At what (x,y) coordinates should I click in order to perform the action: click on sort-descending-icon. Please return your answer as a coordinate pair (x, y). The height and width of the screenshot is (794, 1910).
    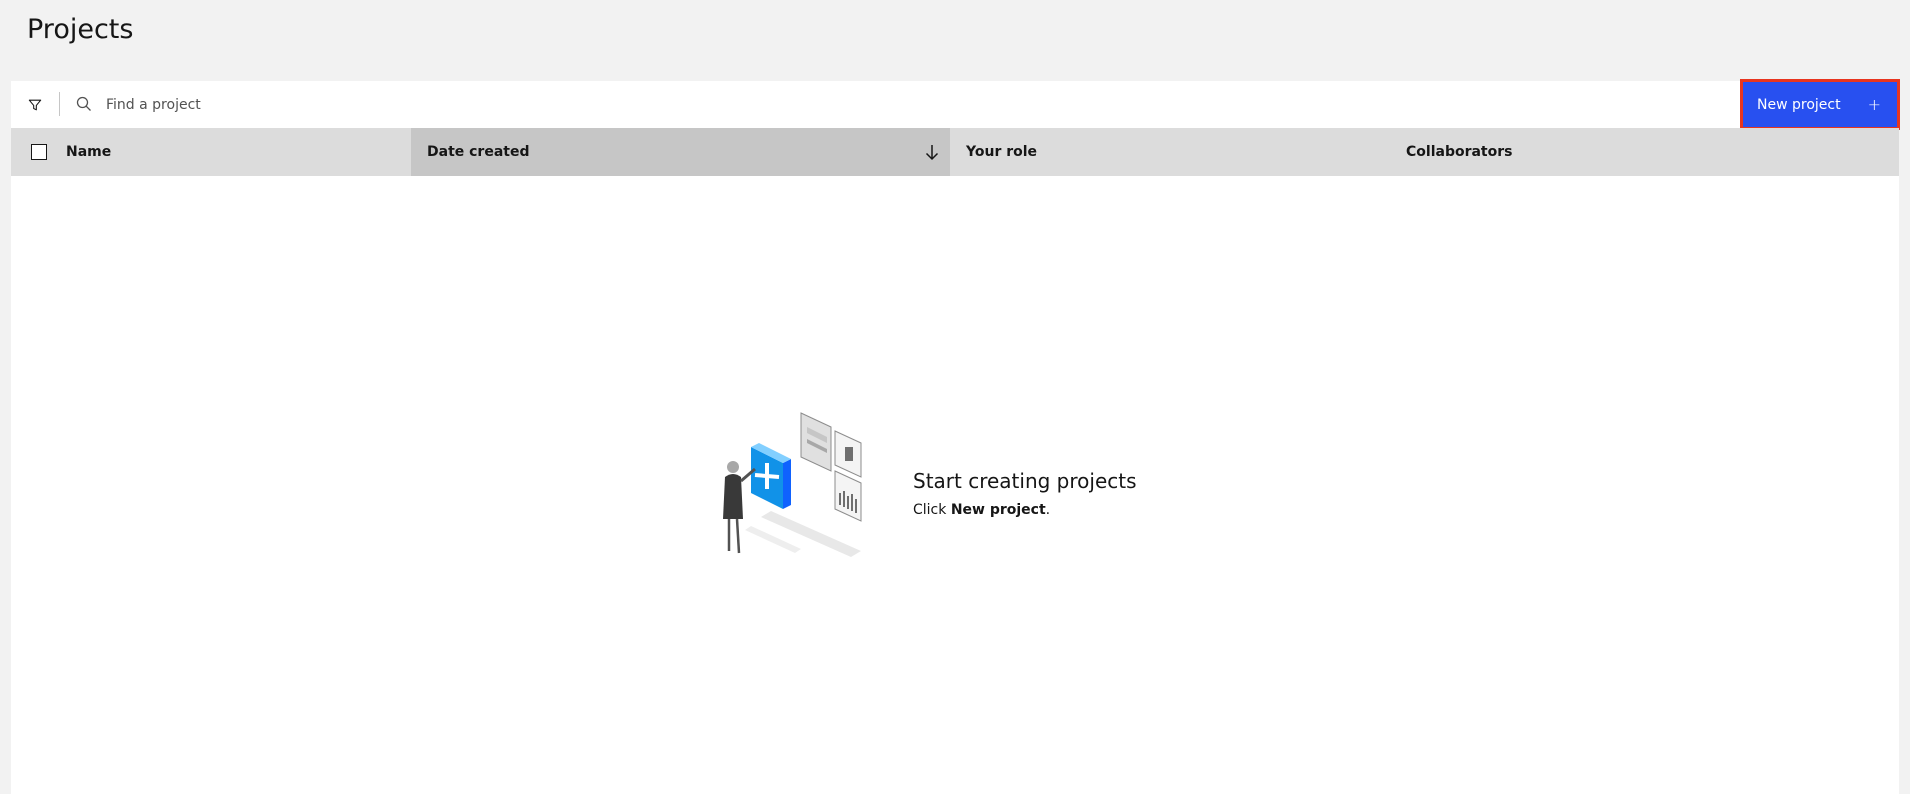
    Looking at the image, I should click on (932, 153).